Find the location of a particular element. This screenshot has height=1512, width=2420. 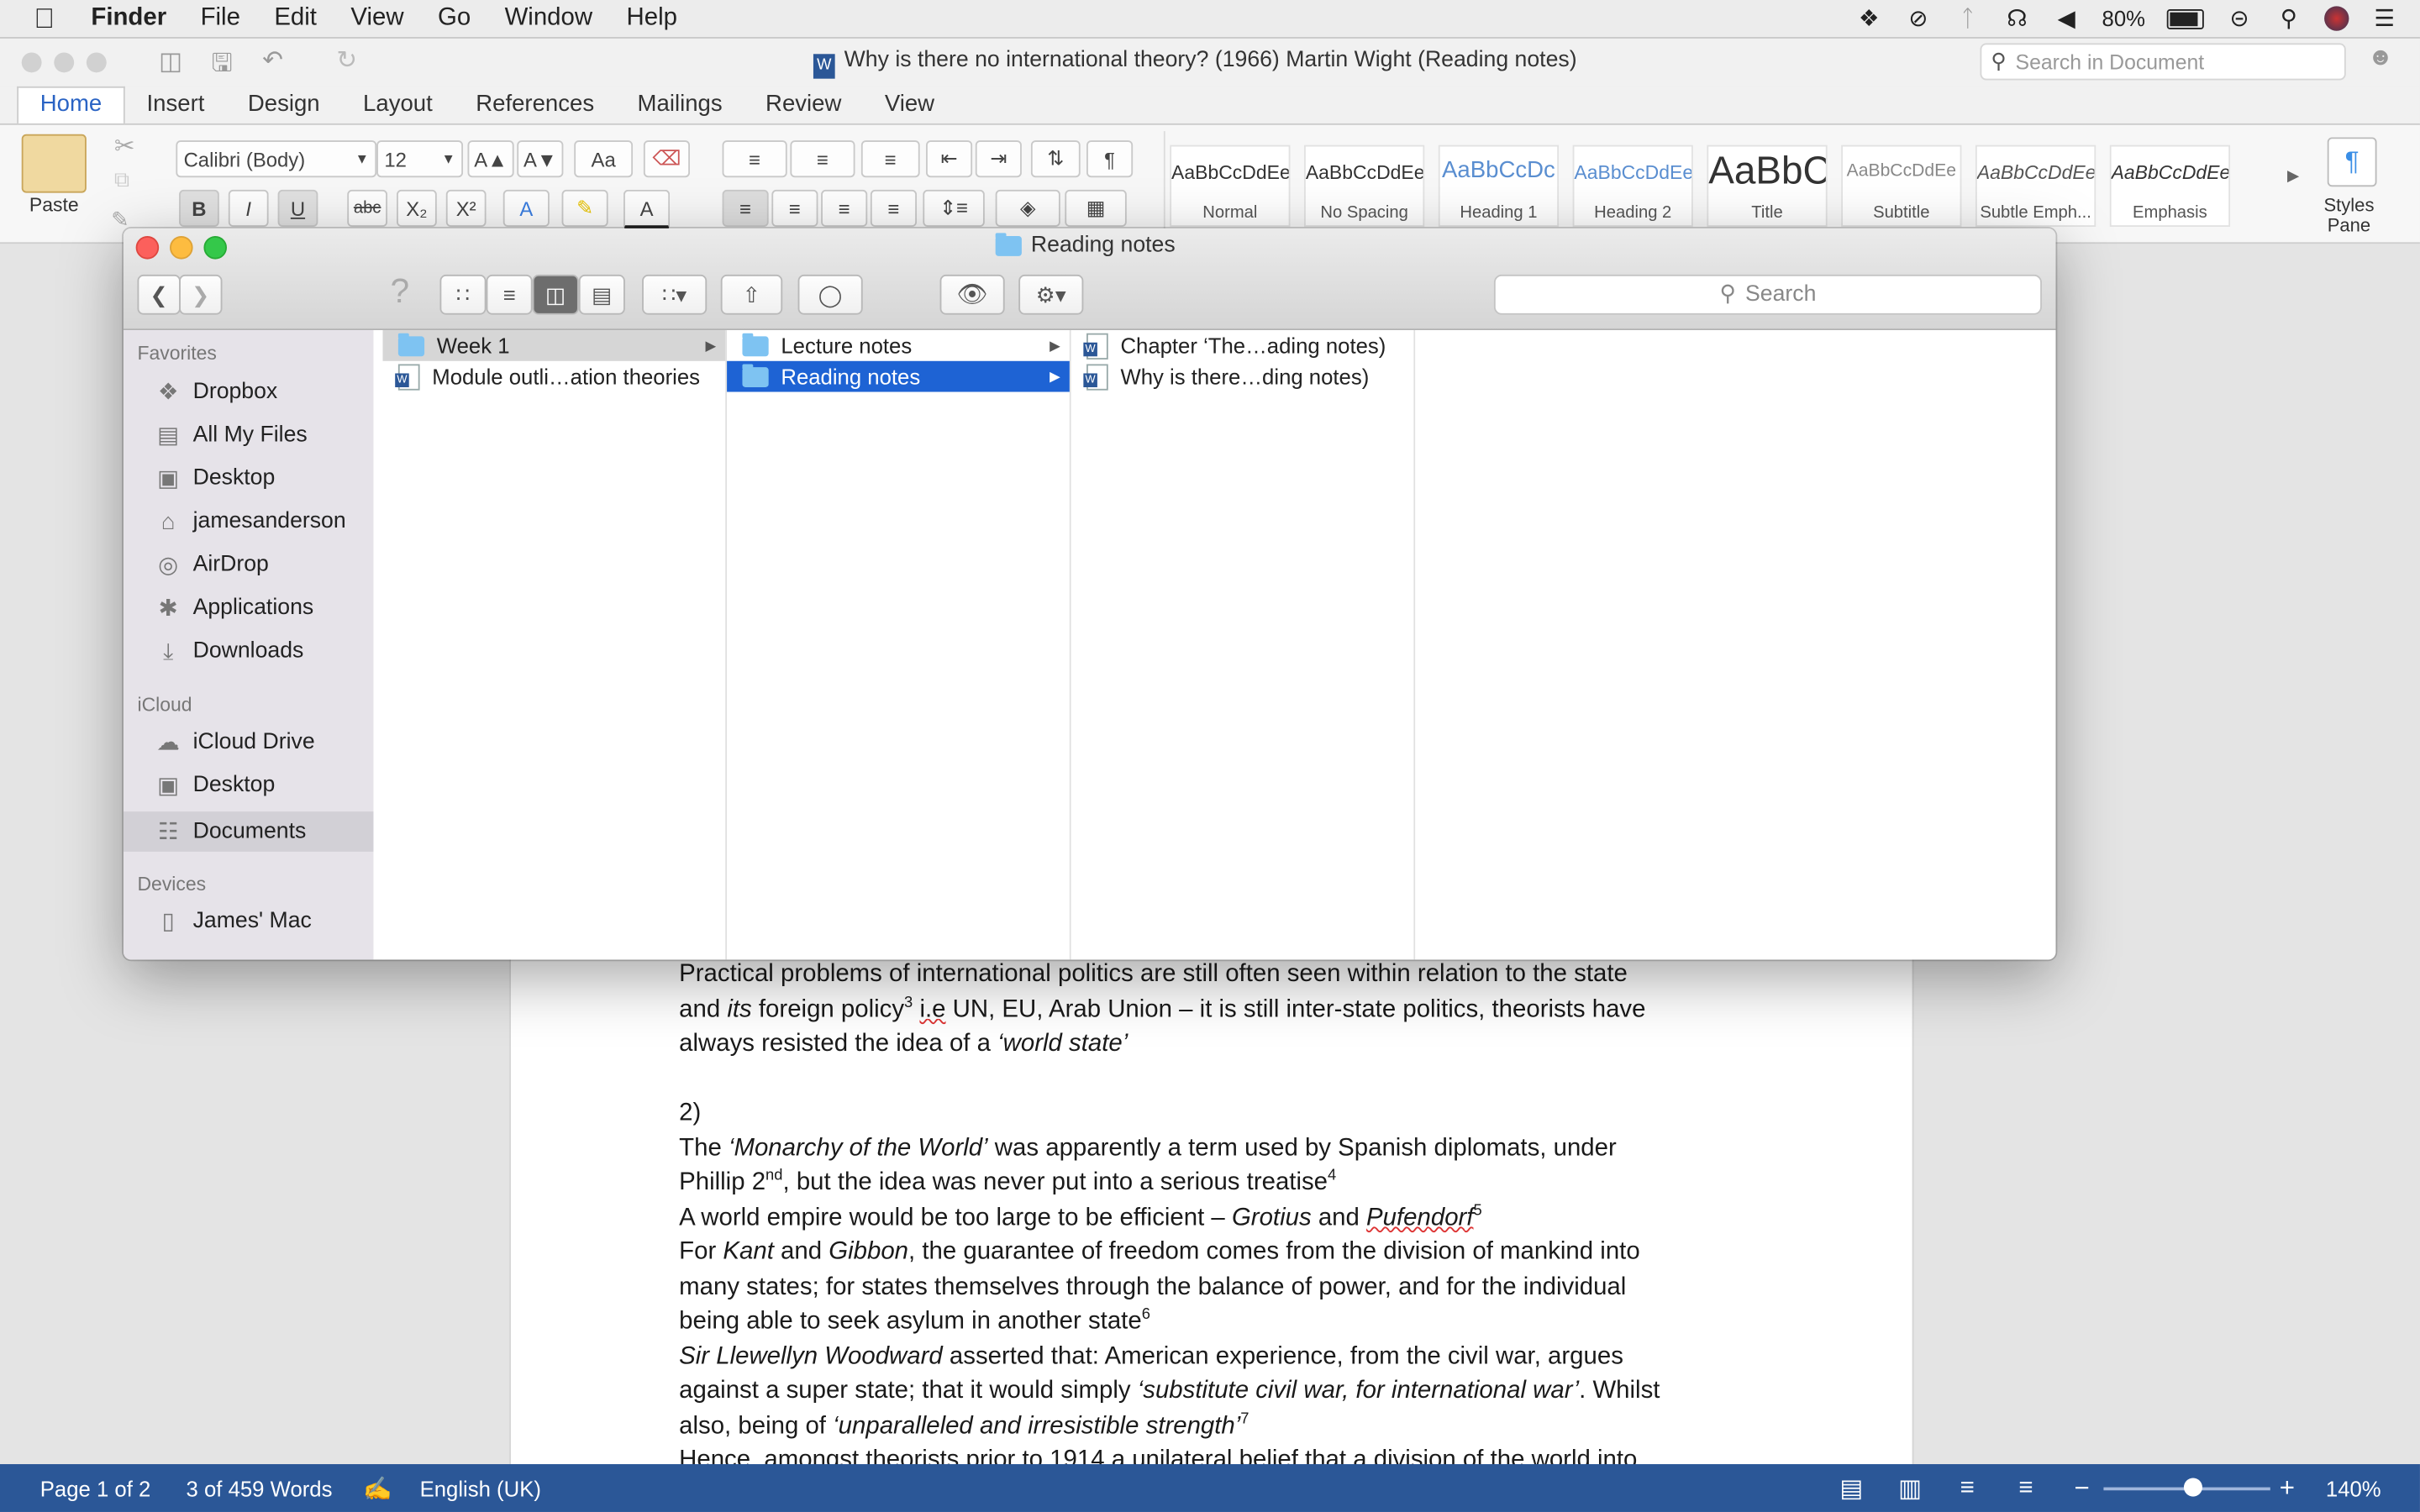

footnote-ref: 6 is located at coordinates (1146, 1314).